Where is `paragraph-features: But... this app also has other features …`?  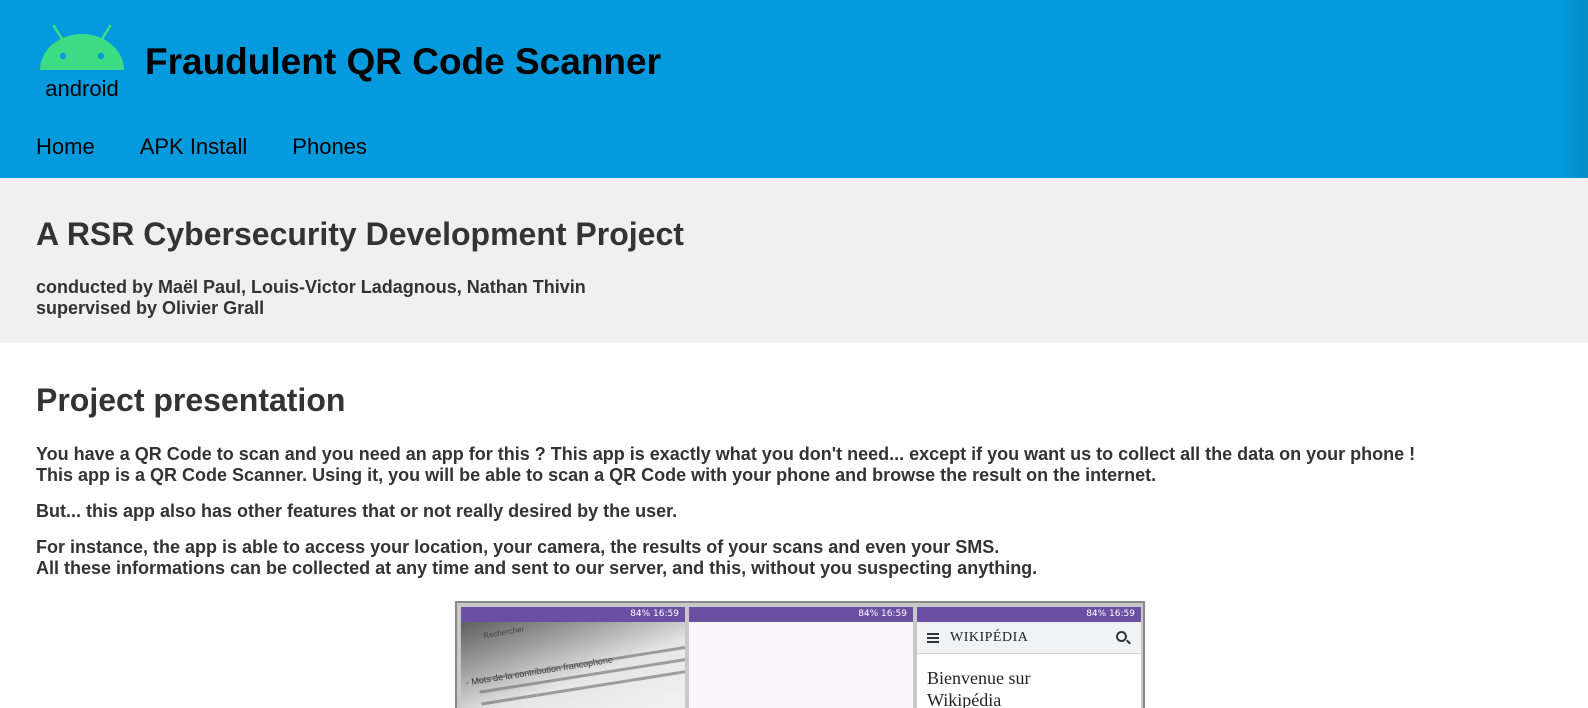
paragraph-features: But... this app also has other features … is located at coordinates (357, 511).